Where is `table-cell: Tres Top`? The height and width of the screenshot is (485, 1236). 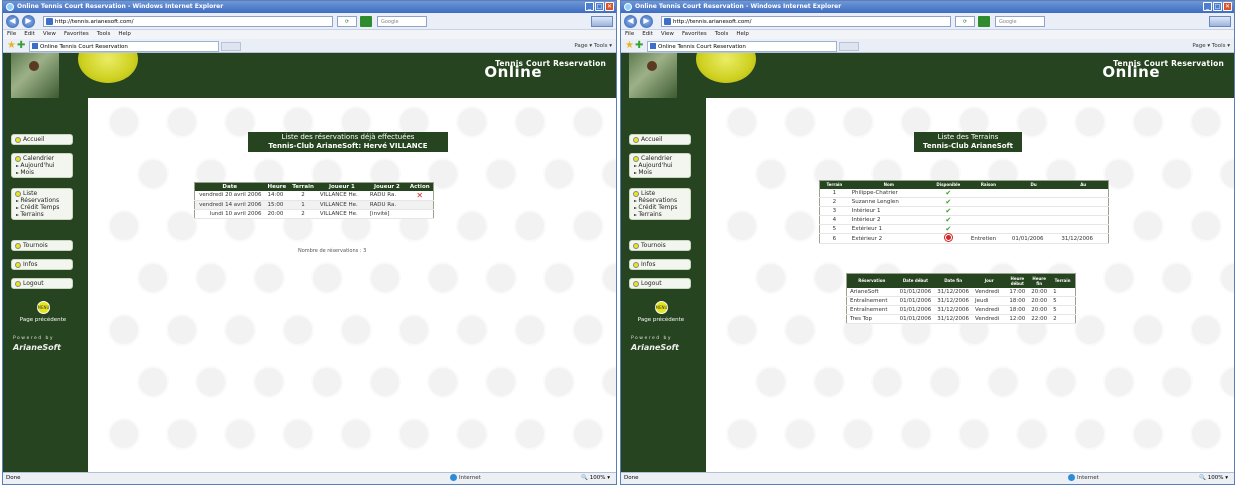
table-cell: Tres Top is located at coordinates (871, 319).